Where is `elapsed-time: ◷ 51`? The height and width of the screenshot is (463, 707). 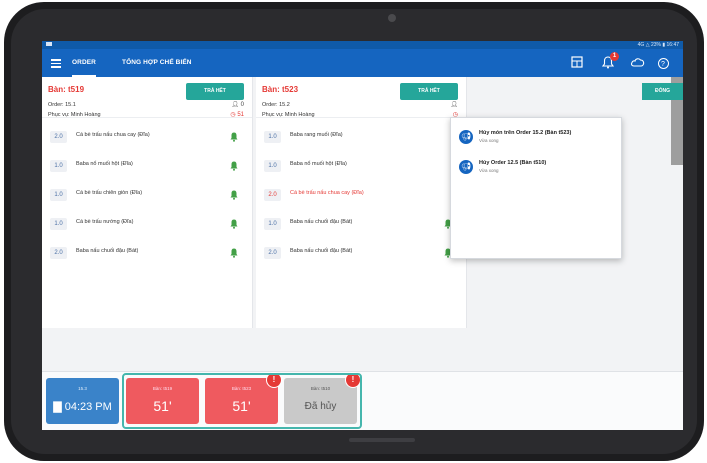
elapsed-time: ◷ 51 is located at coordinates (237, 114).